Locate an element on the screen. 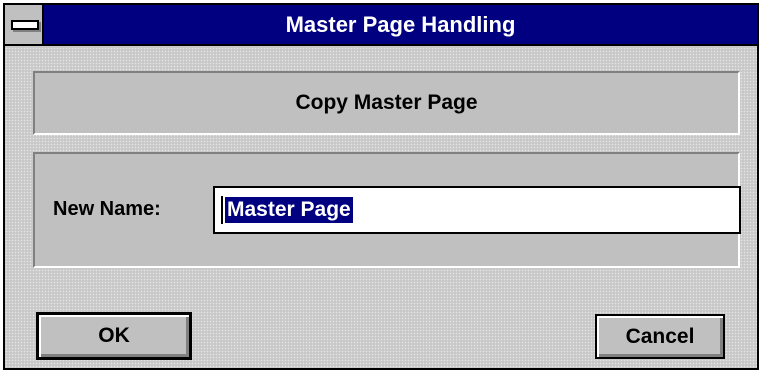 This screenshot has height=377, width=767. system-menu-button is located at coordinates (24, 24).